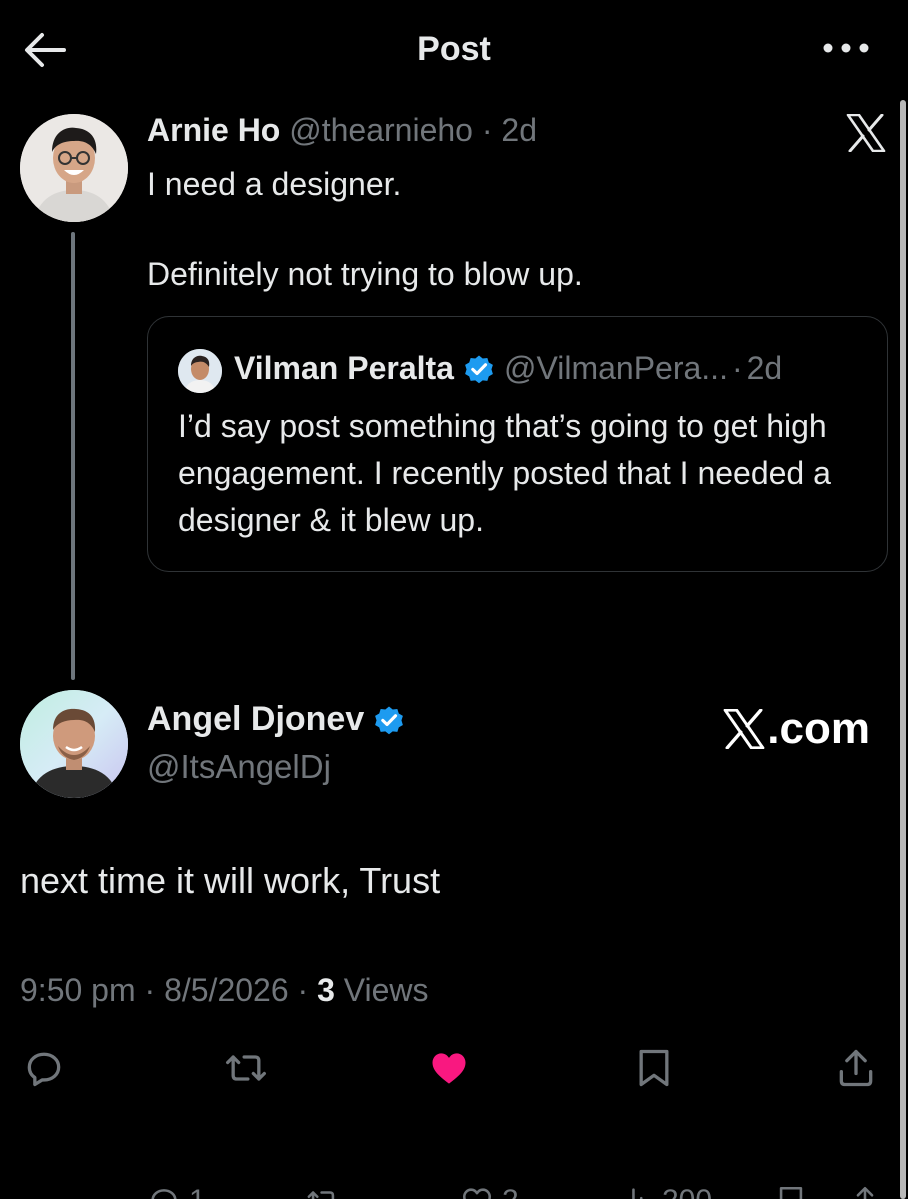 The image size is (908, 1199). What do you see at coordinates (274, 184) in the screenshot?
I see `tweet-text-line: I need a designer.` at bounding box center [274, 184].